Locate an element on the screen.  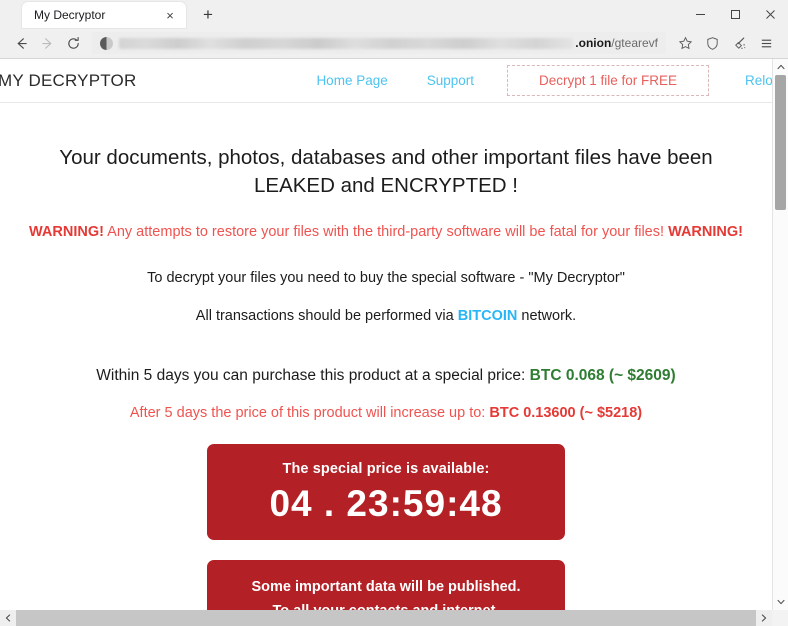
warning-prefix: WARNING! is located at coordinates (66, 232).